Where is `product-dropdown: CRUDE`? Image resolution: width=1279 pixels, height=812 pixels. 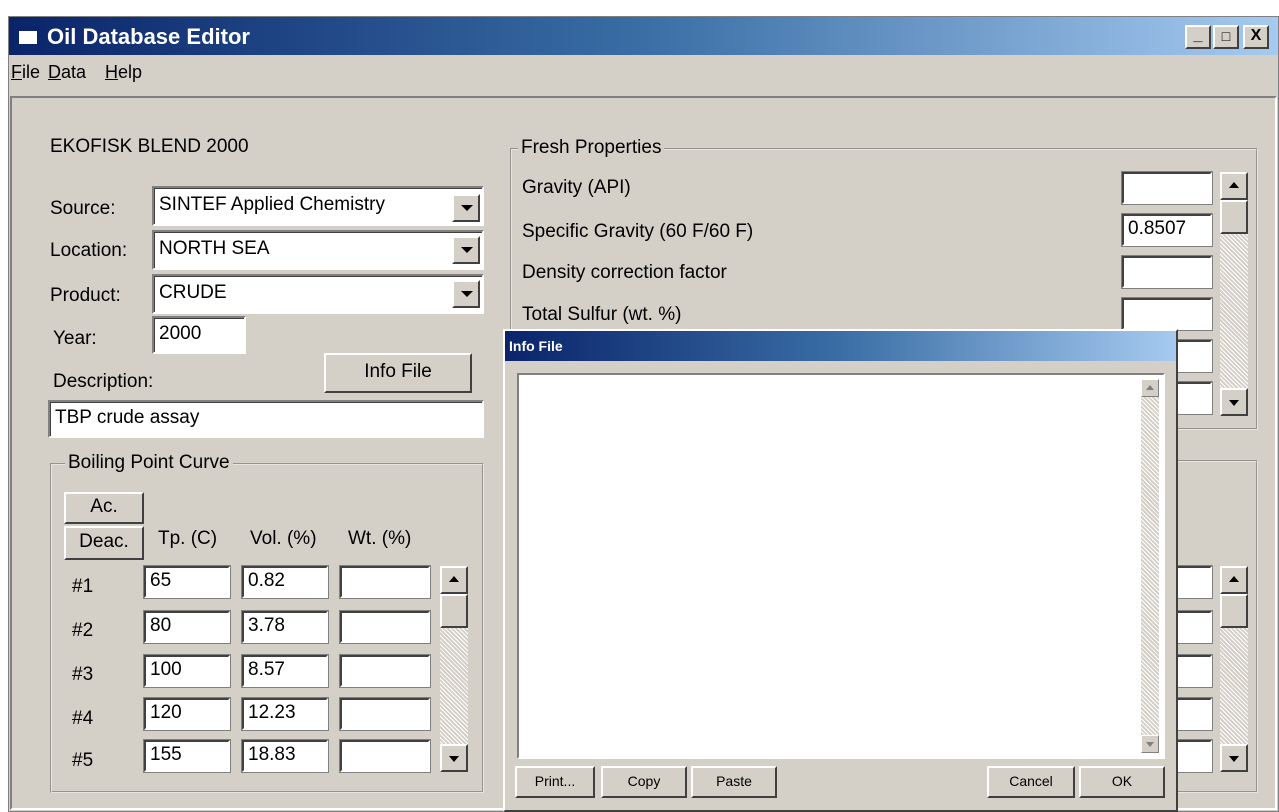
product-dropdown: CRUDE is located at coordinates (318, 294).